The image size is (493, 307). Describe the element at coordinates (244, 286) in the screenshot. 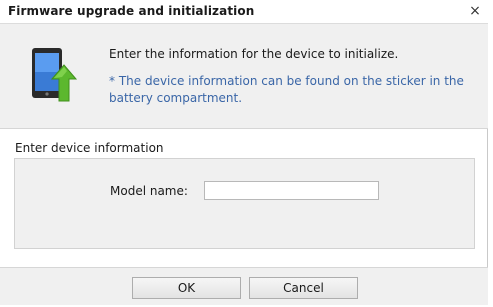

I see `button-bar: OK Cancel` at that location.